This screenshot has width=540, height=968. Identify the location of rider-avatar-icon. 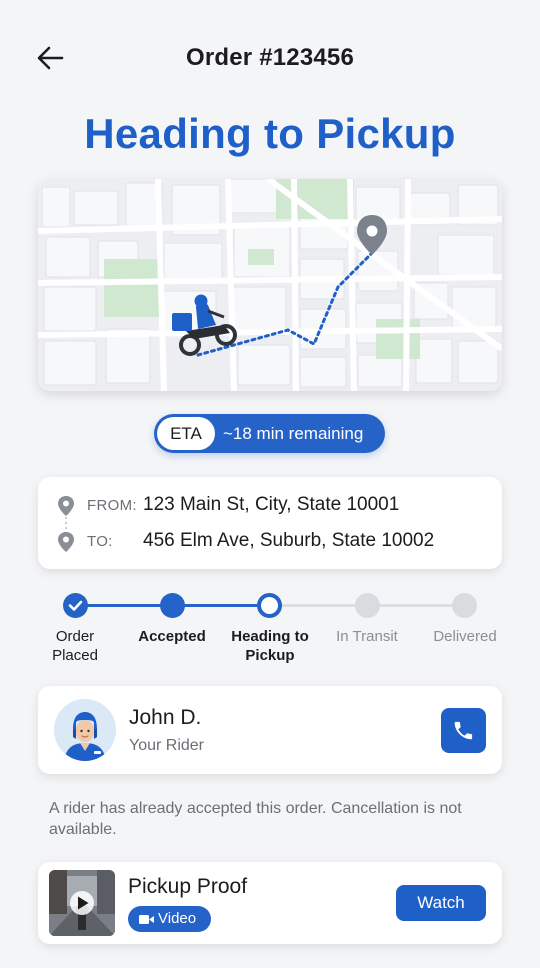
(85, 730).